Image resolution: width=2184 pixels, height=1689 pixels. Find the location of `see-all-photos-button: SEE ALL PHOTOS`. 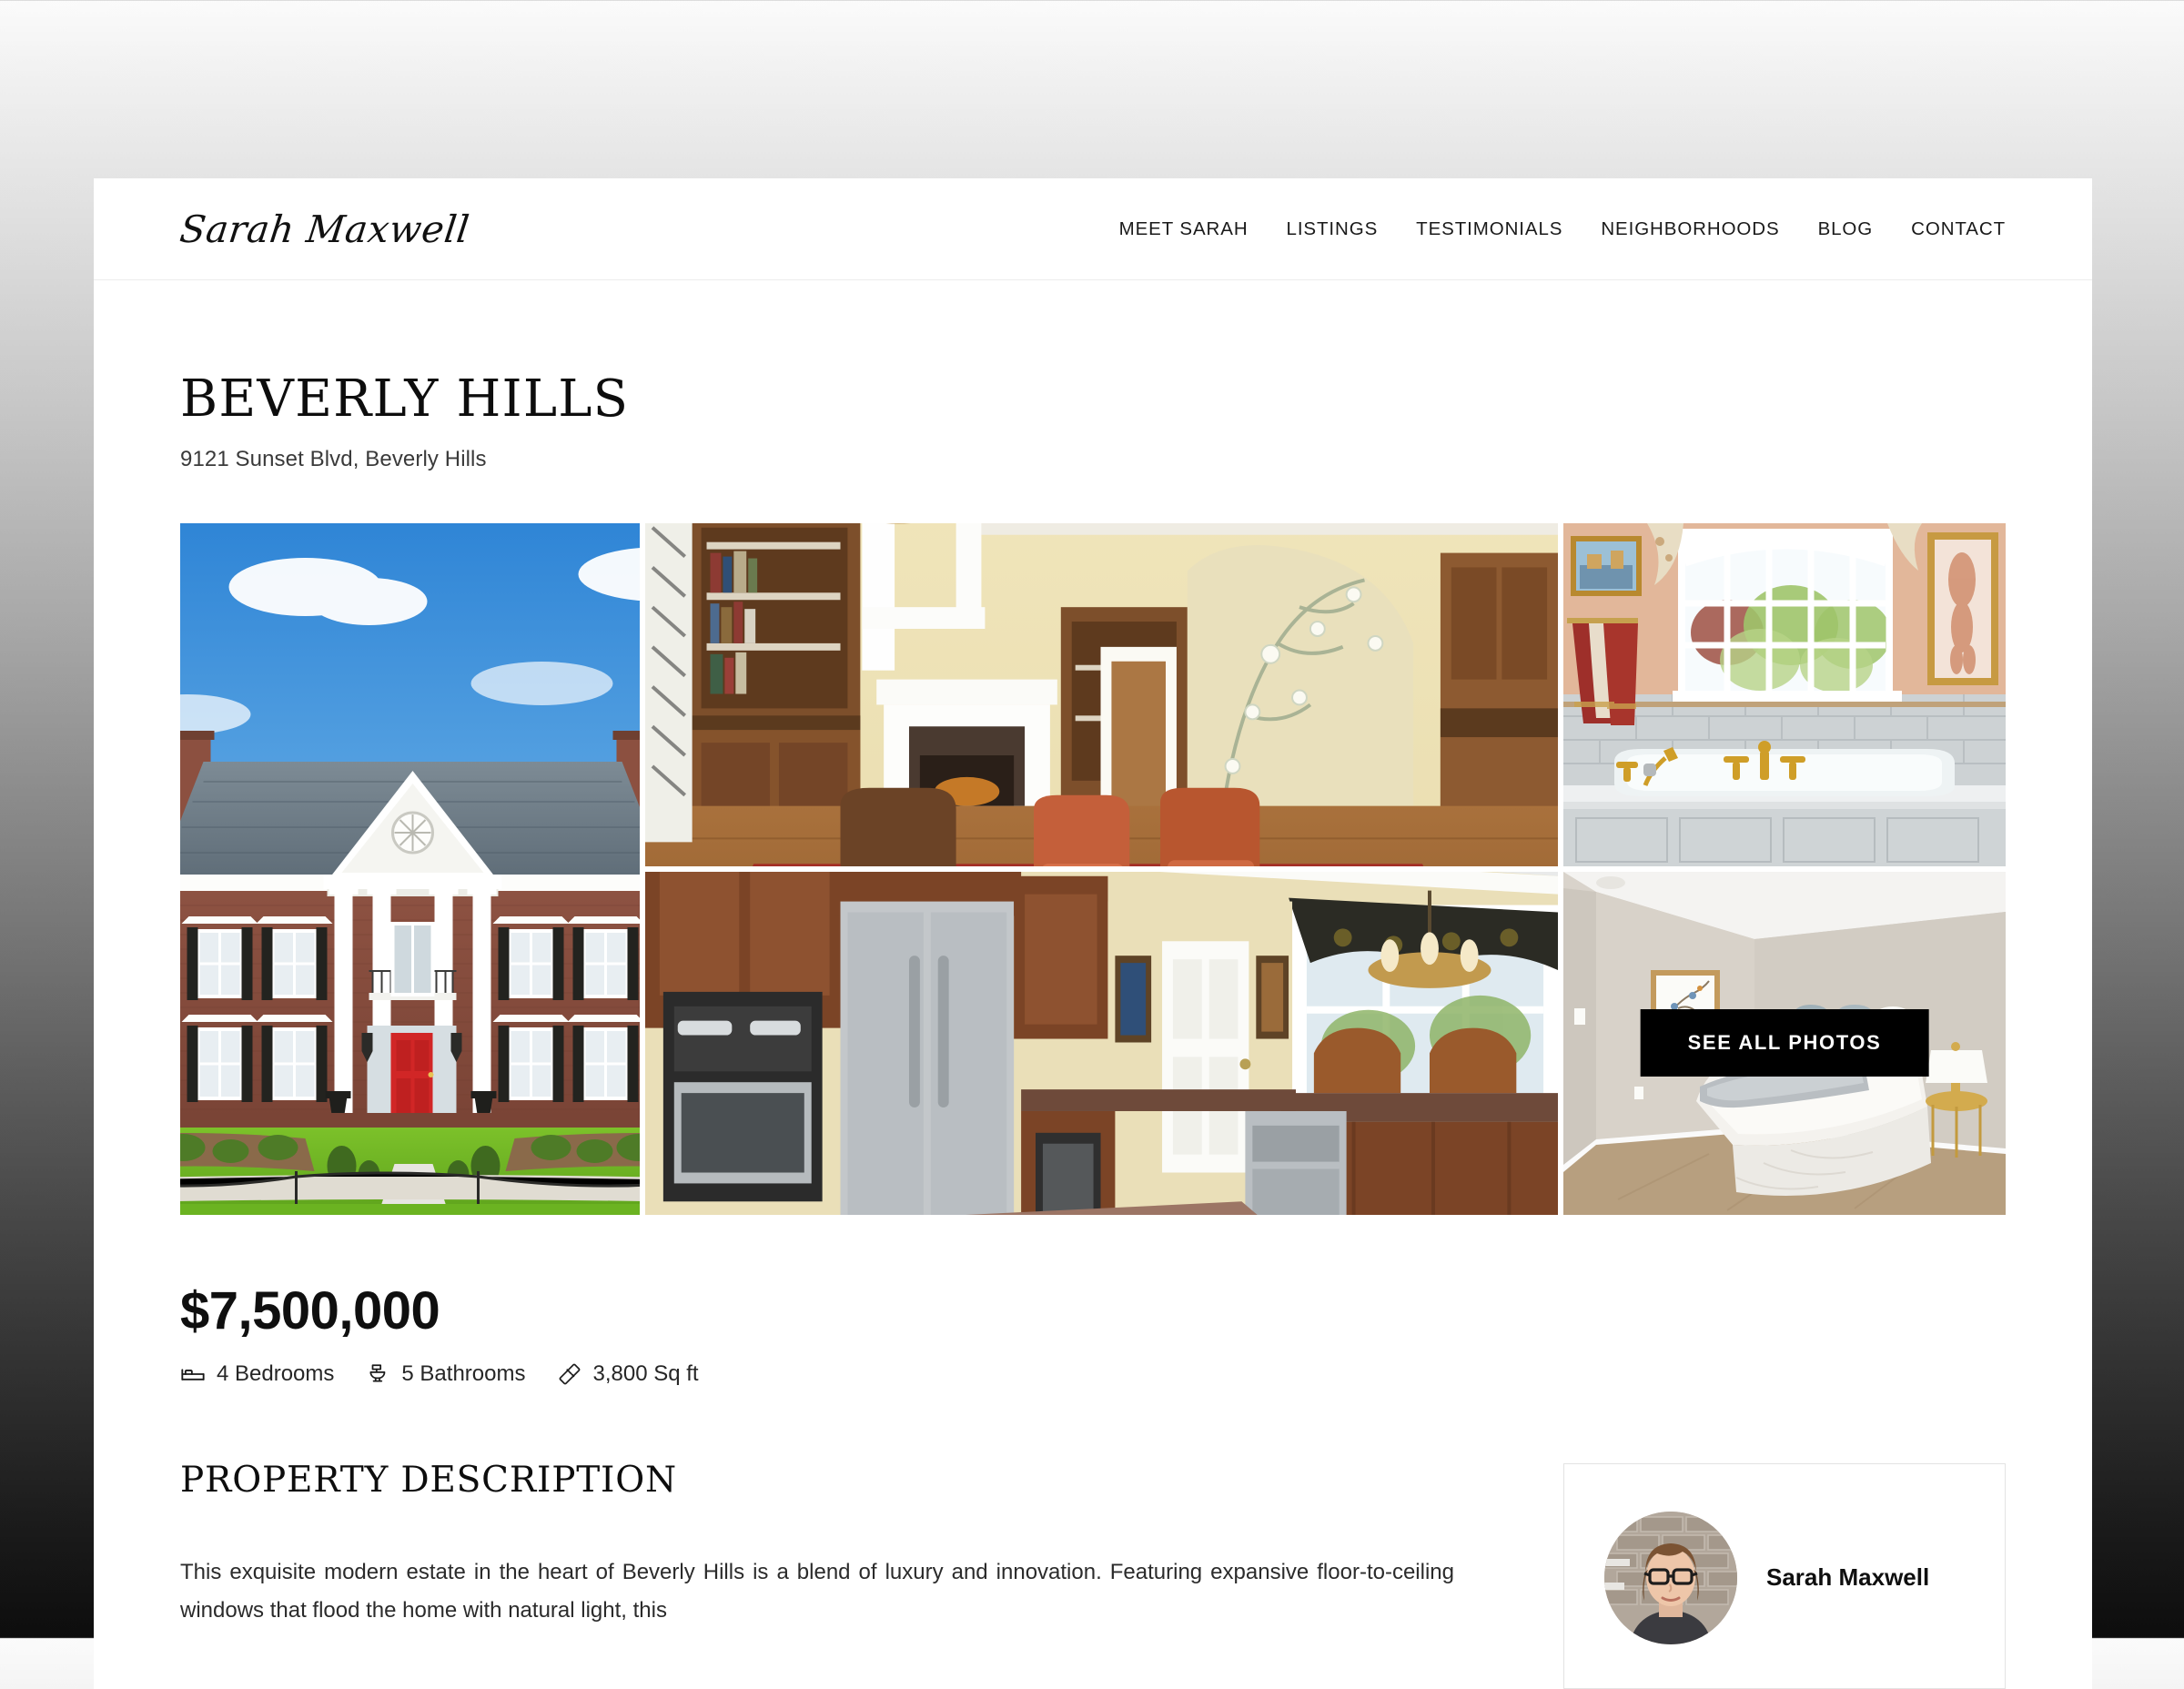

see-all-photos-button: SEE ALL PHOTOS is located at coordinates (1785, 1043).